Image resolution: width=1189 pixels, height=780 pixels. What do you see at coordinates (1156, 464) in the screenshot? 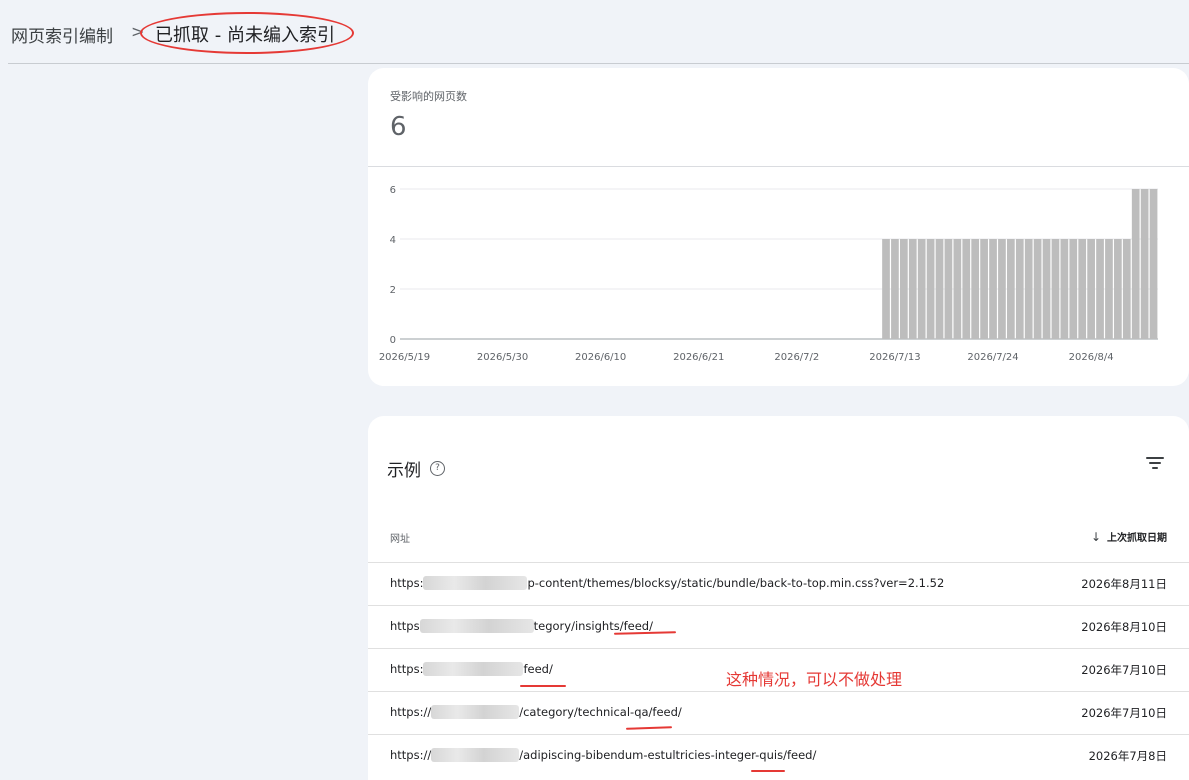
I see `filter-icon` at bounding box center [1156, 464].